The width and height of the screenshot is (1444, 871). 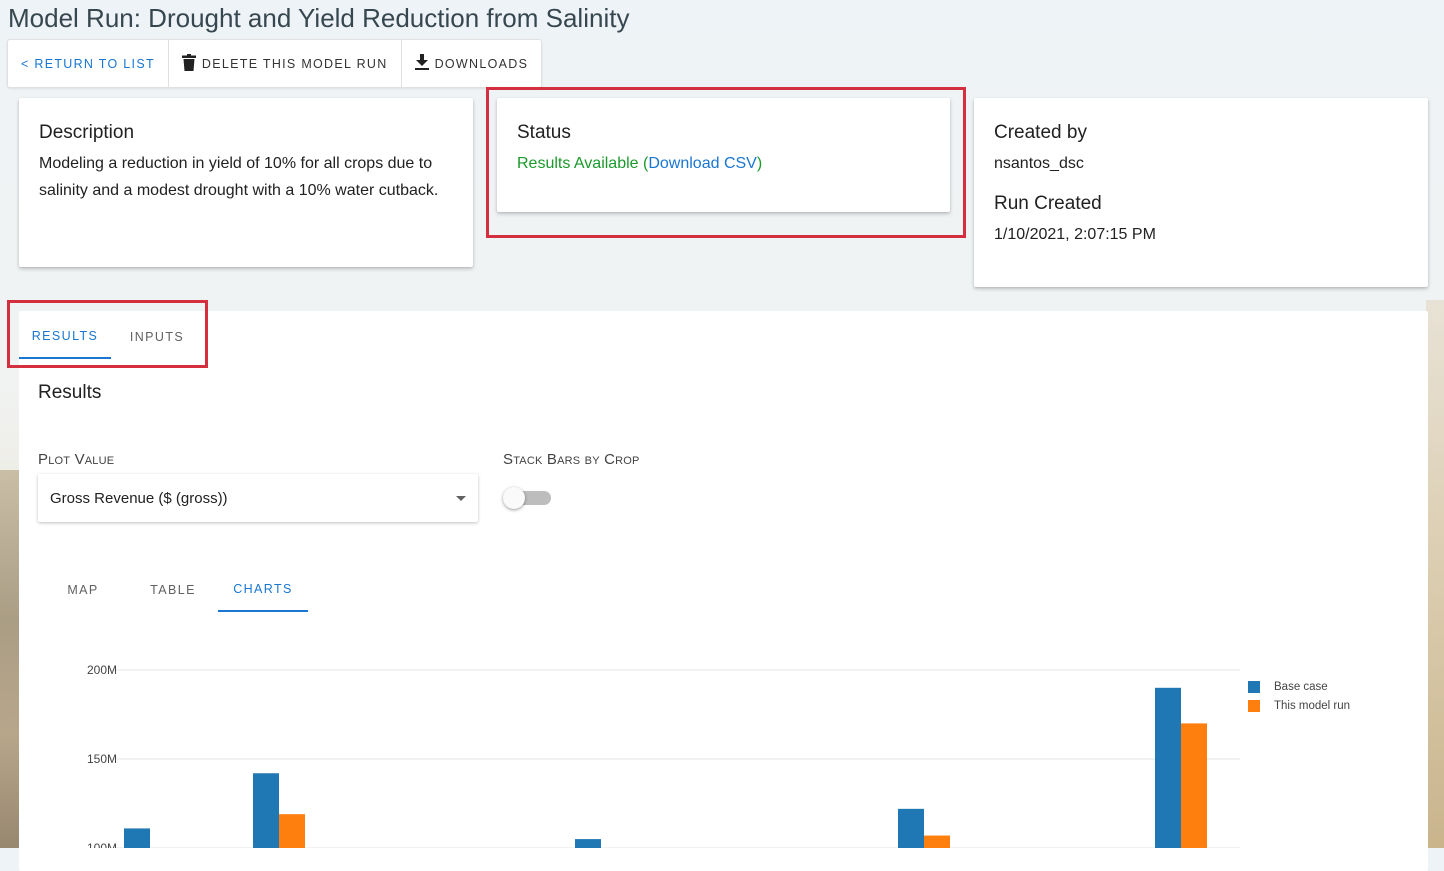 What do you see at coordinates (544, 132) in the screenshot?
I see `status-heading: Status` at bounding box center [544, 132].